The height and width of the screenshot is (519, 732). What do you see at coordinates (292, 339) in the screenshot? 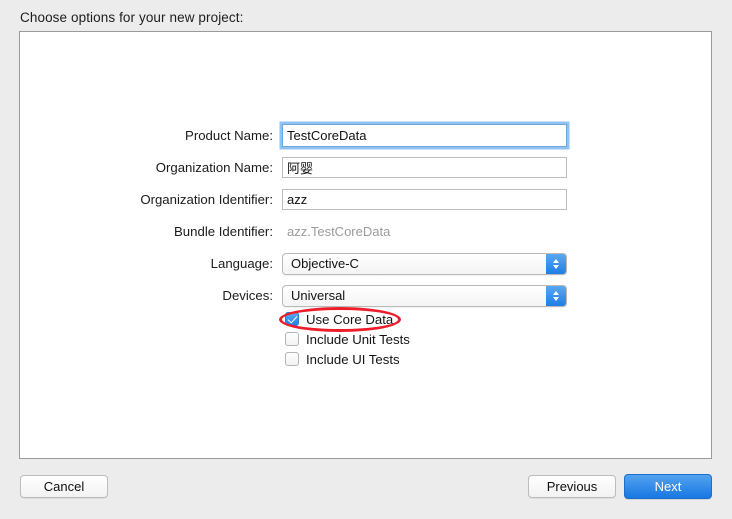
I see `checkbox-include-unit-tests` at bounding box center [292, 339].